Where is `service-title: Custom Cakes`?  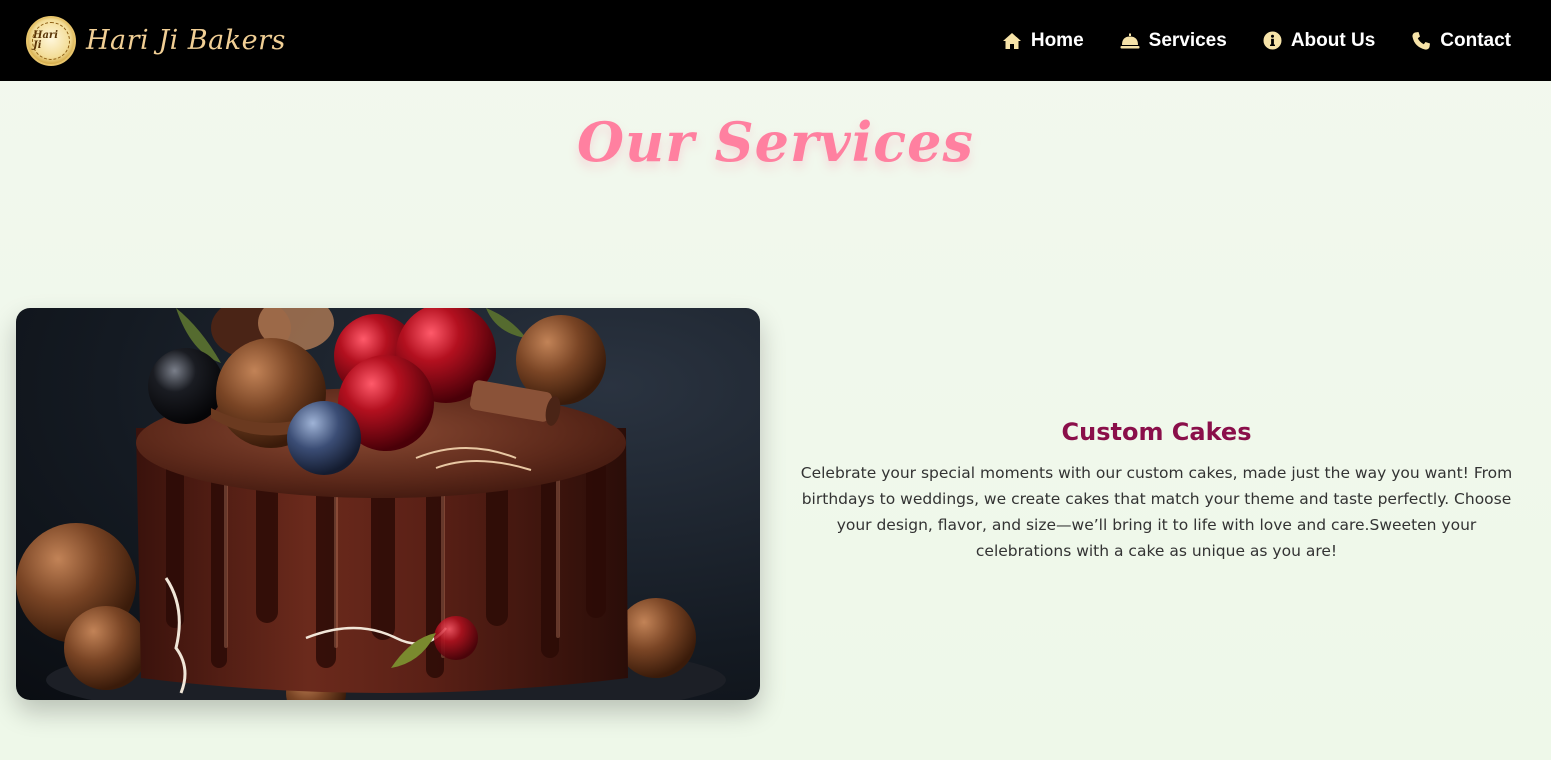
service-title: Custom Cakes is located at coordinates (1156, 432).